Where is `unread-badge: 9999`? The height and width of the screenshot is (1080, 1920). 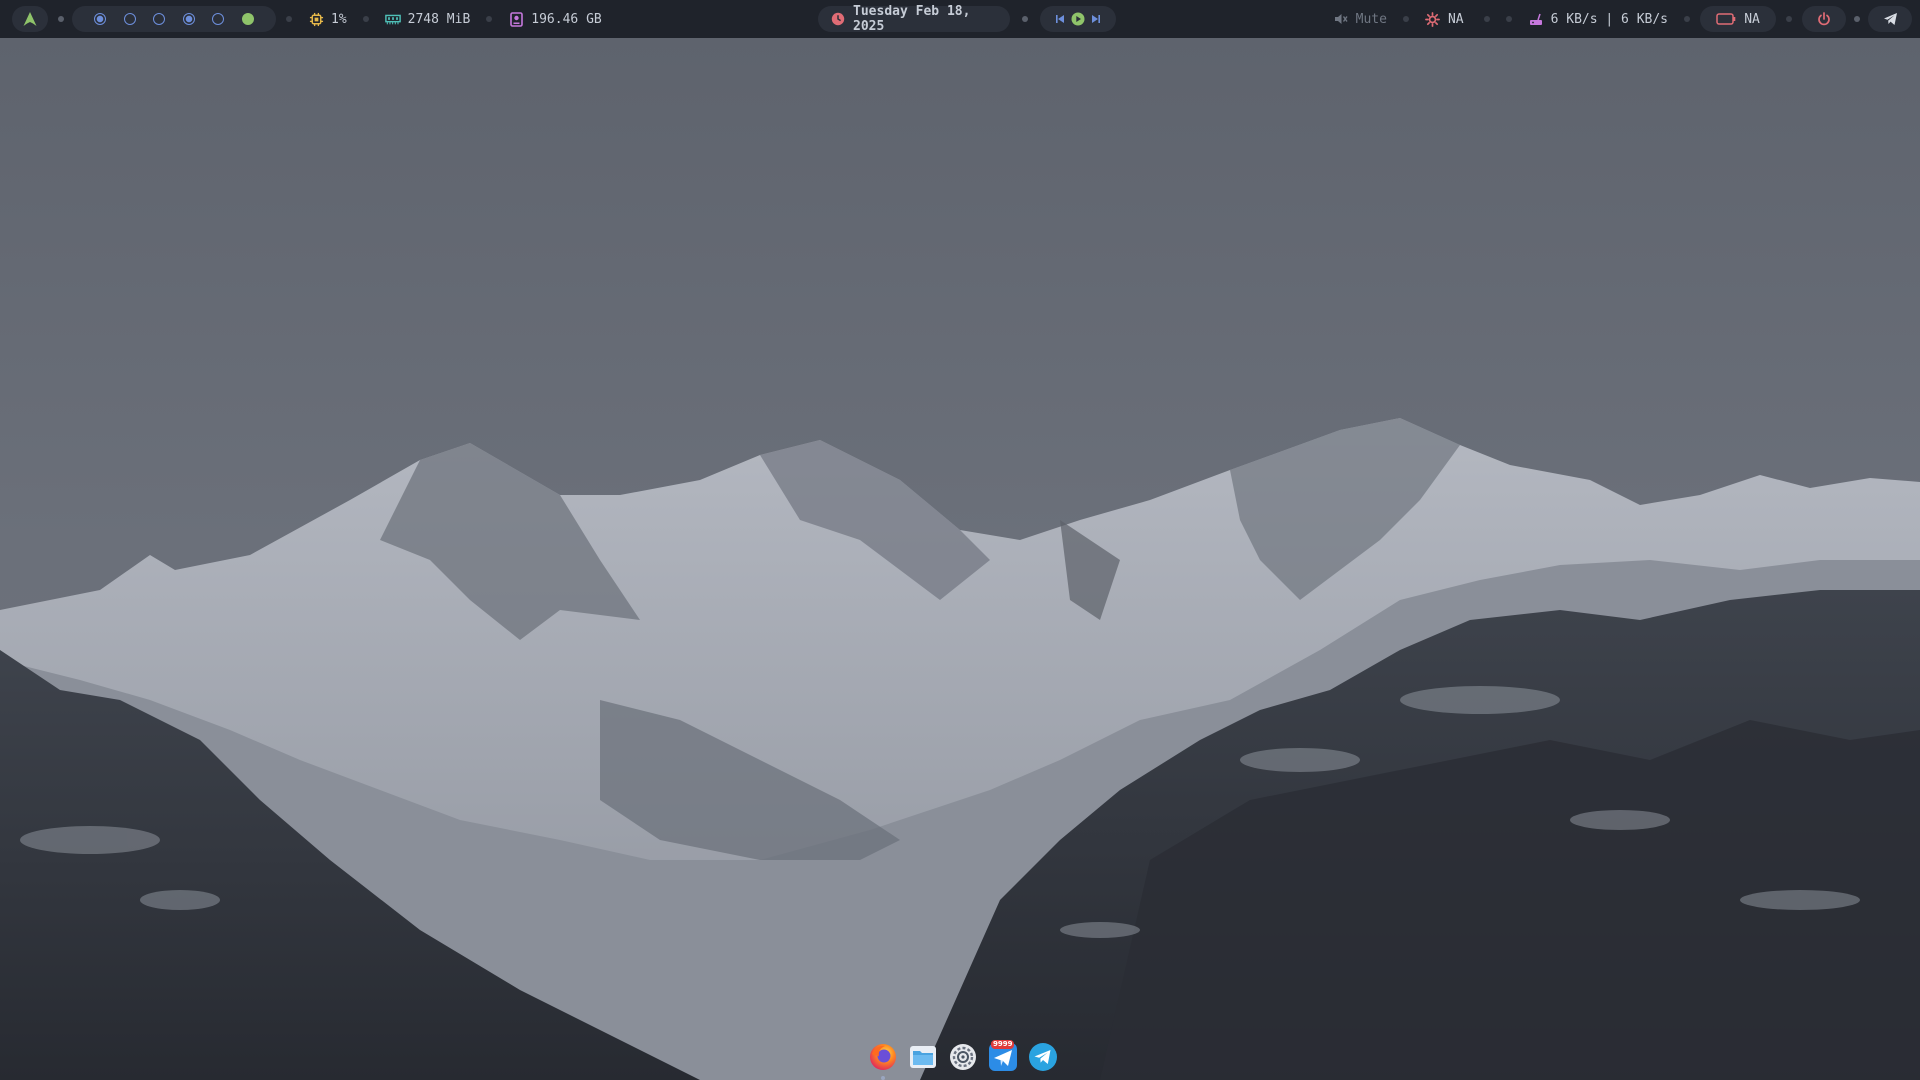
unread-badge: 9999 is located at coordinates (1003, 1044).